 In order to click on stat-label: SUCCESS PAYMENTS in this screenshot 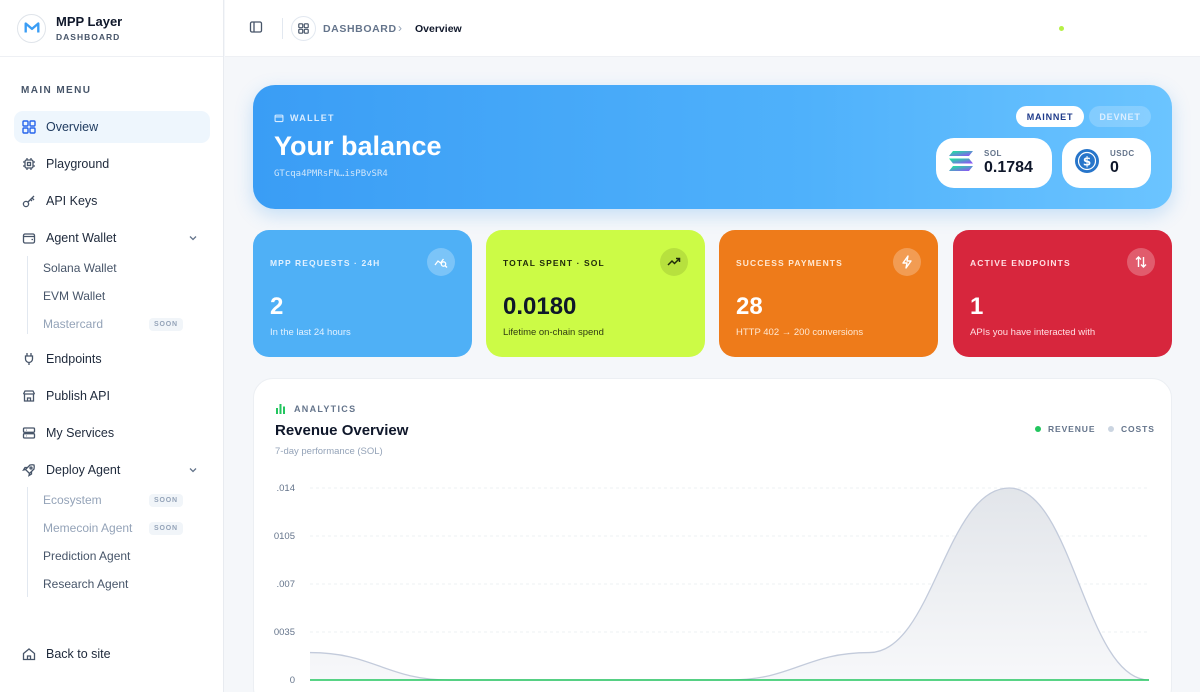, I will do `click(789, 263)`.